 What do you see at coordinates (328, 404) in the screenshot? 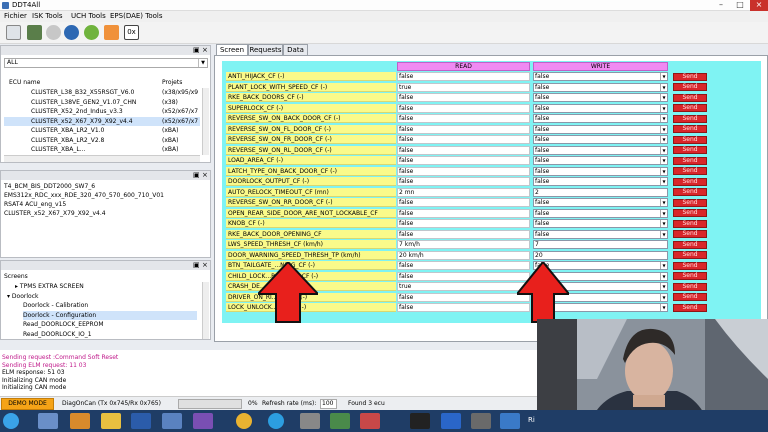
I see `refresh-rate-input: 100` at bounding box center [328, 404].